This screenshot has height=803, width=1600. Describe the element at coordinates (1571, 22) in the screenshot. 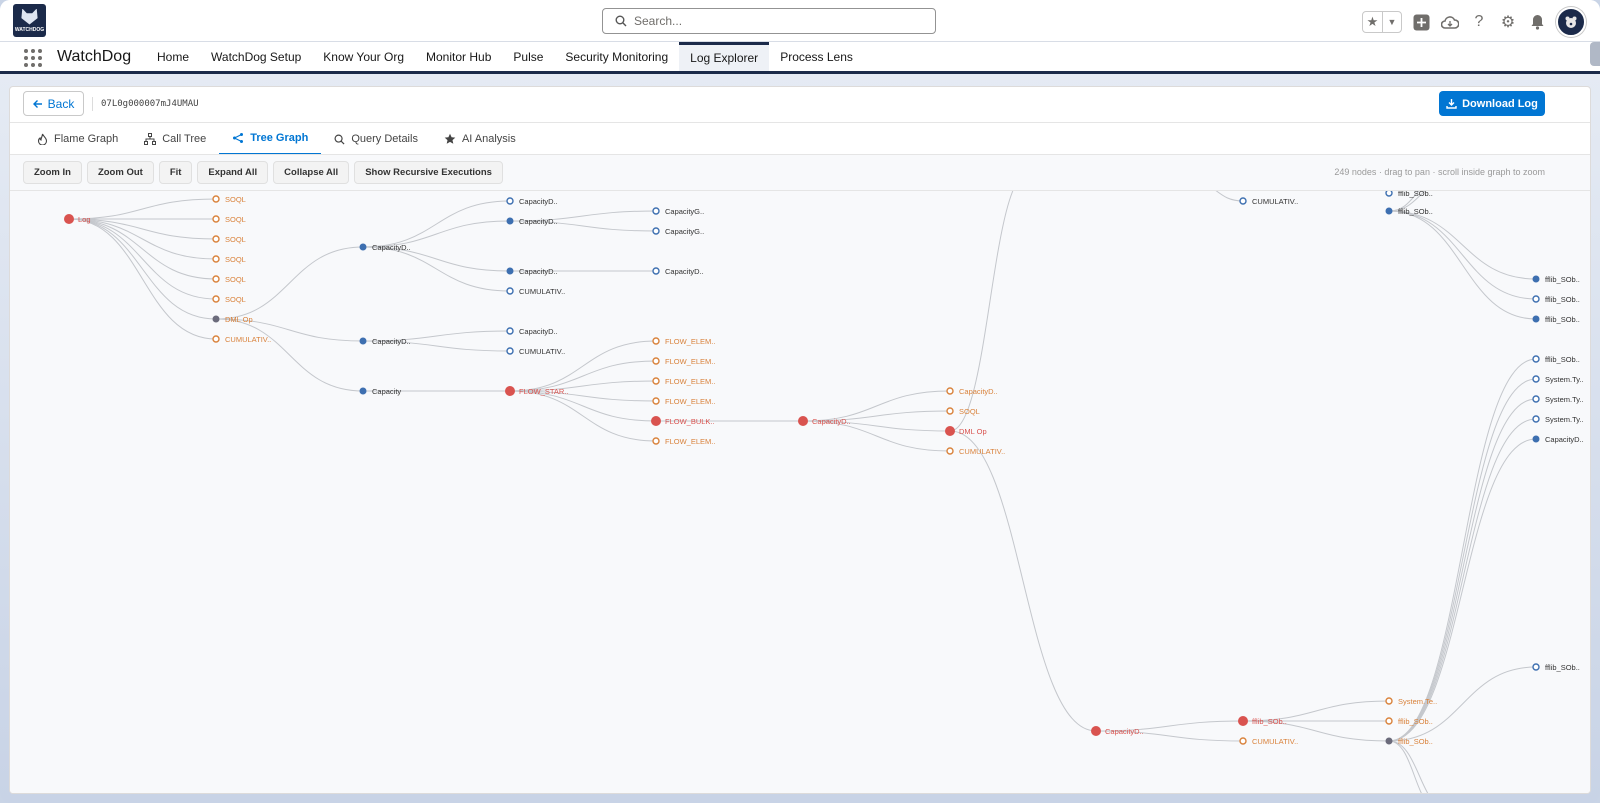

I see `avatar` at that location.